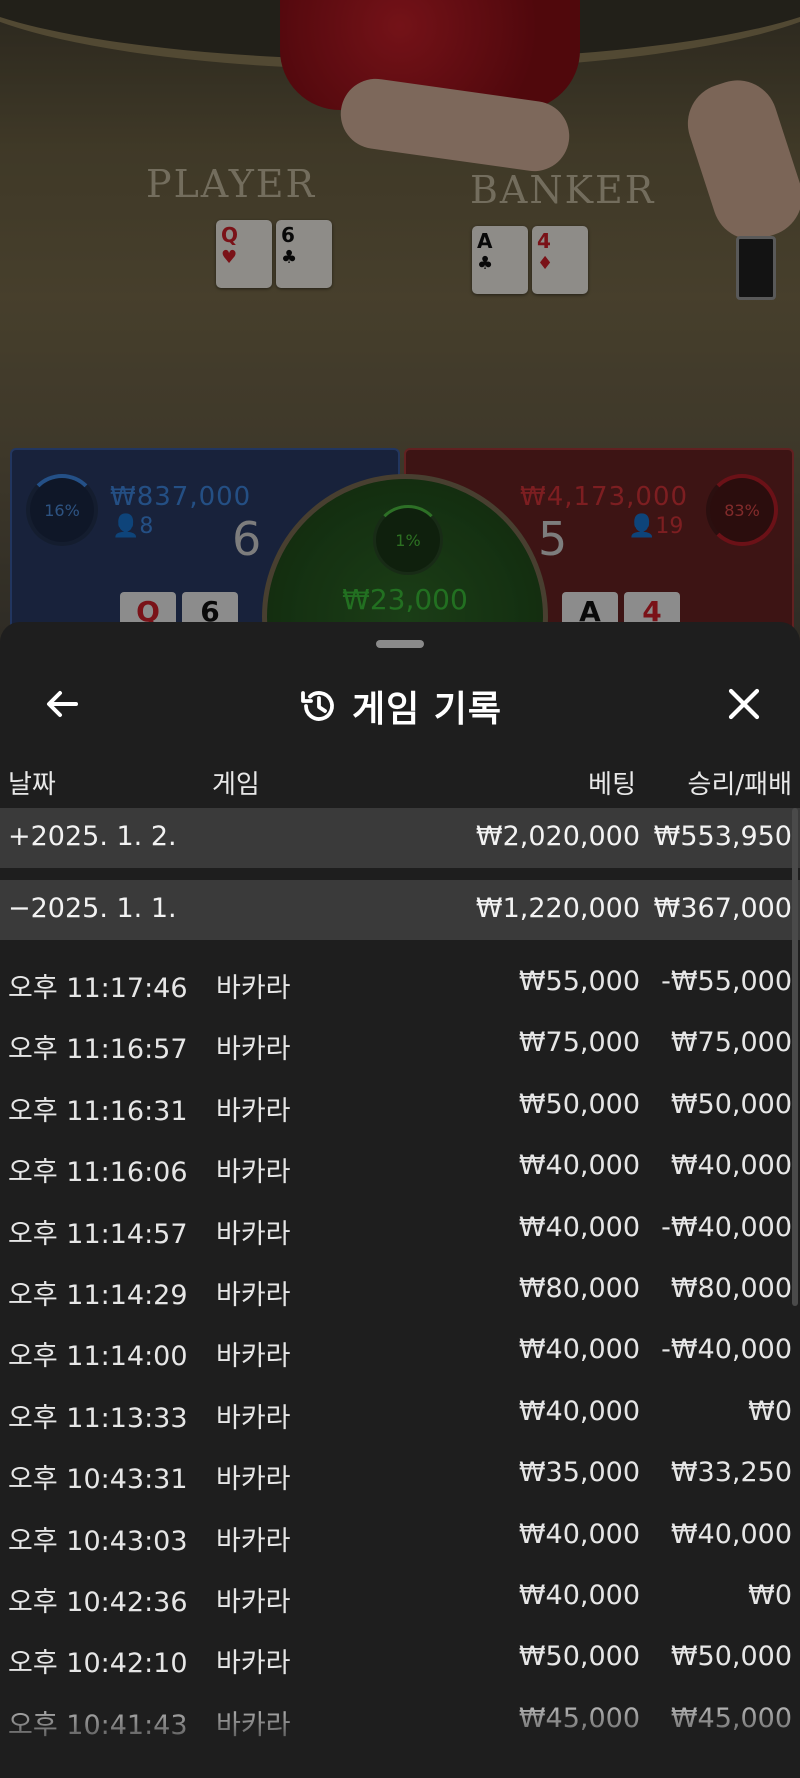 The width and height of the screenshot is (800, 1778). I want to click on history-row: 오후 11:14:57 바카라 ₩40,000 -₩40,000, so click(400, 1228).